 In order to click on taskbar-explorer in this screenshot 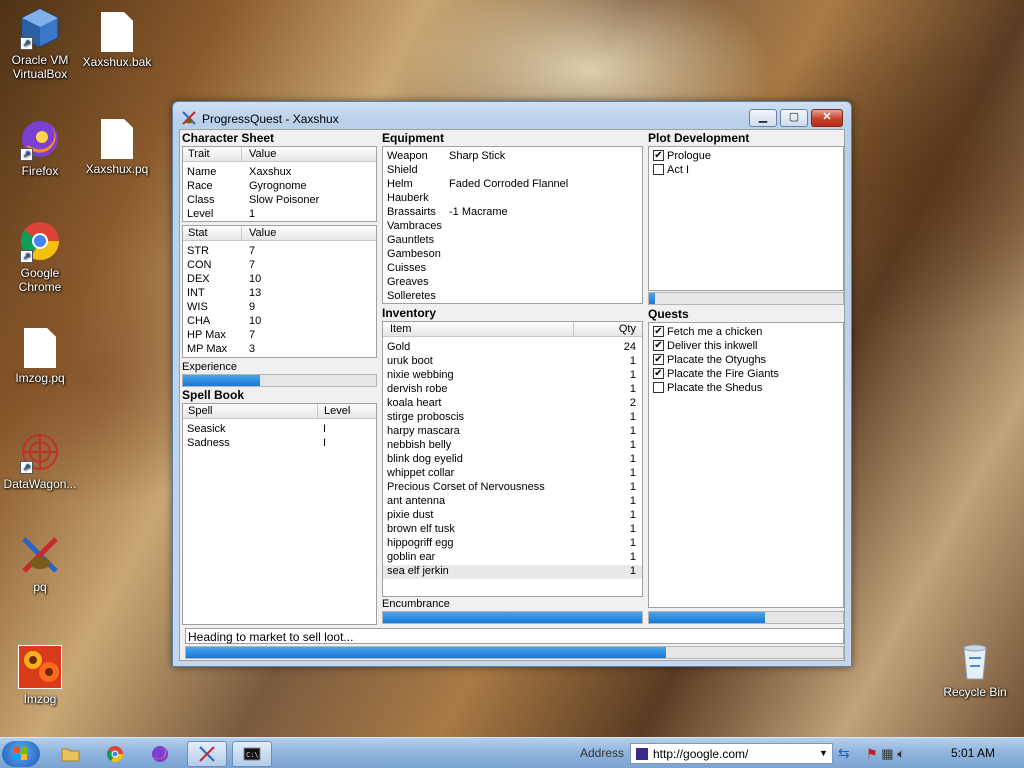, I will do `click(70, 754)`.